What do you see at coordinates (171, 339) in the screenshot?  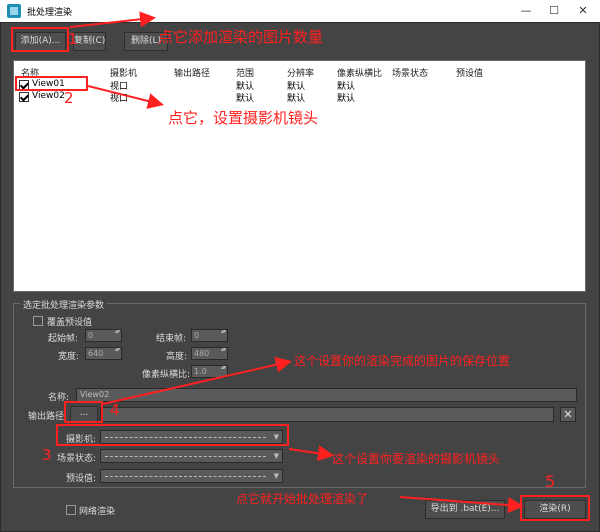 I see `end-frame-label: 结束帧:` at bounding box center [171, 339].